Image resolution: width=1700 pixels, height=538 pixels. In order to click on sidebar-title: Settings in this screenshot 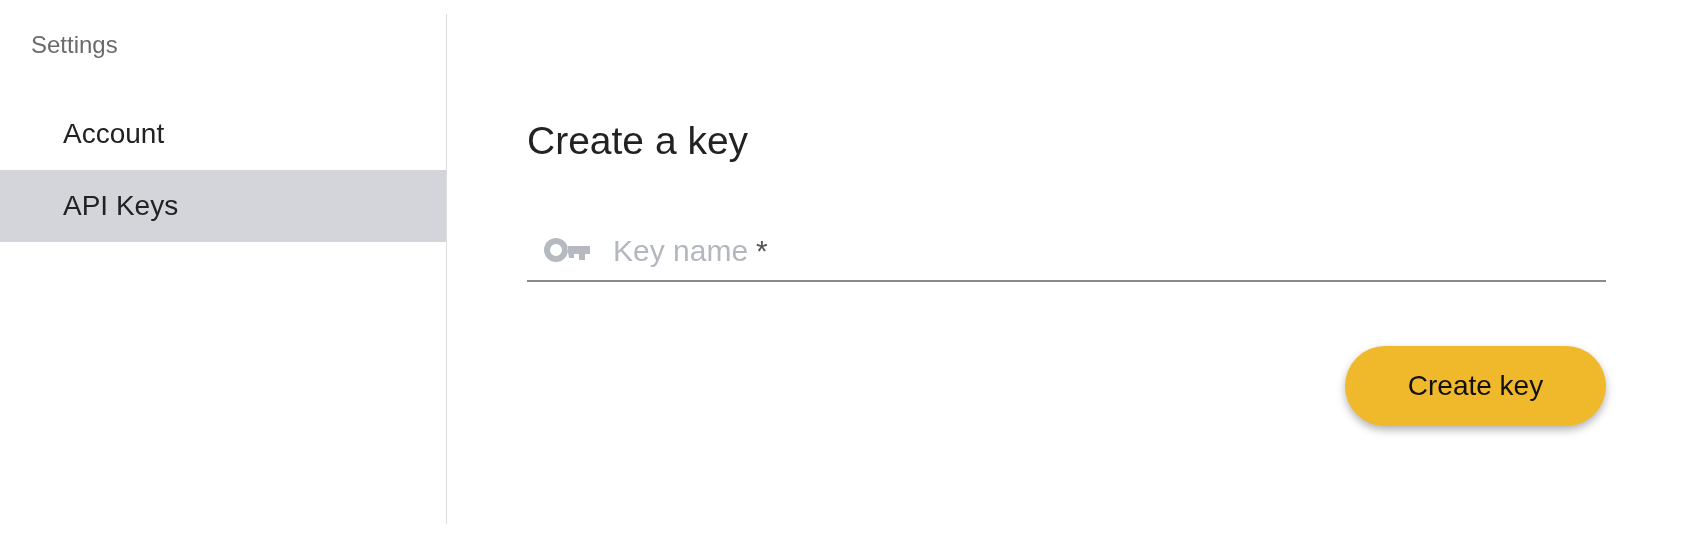, I will do `click(74, 45)`.